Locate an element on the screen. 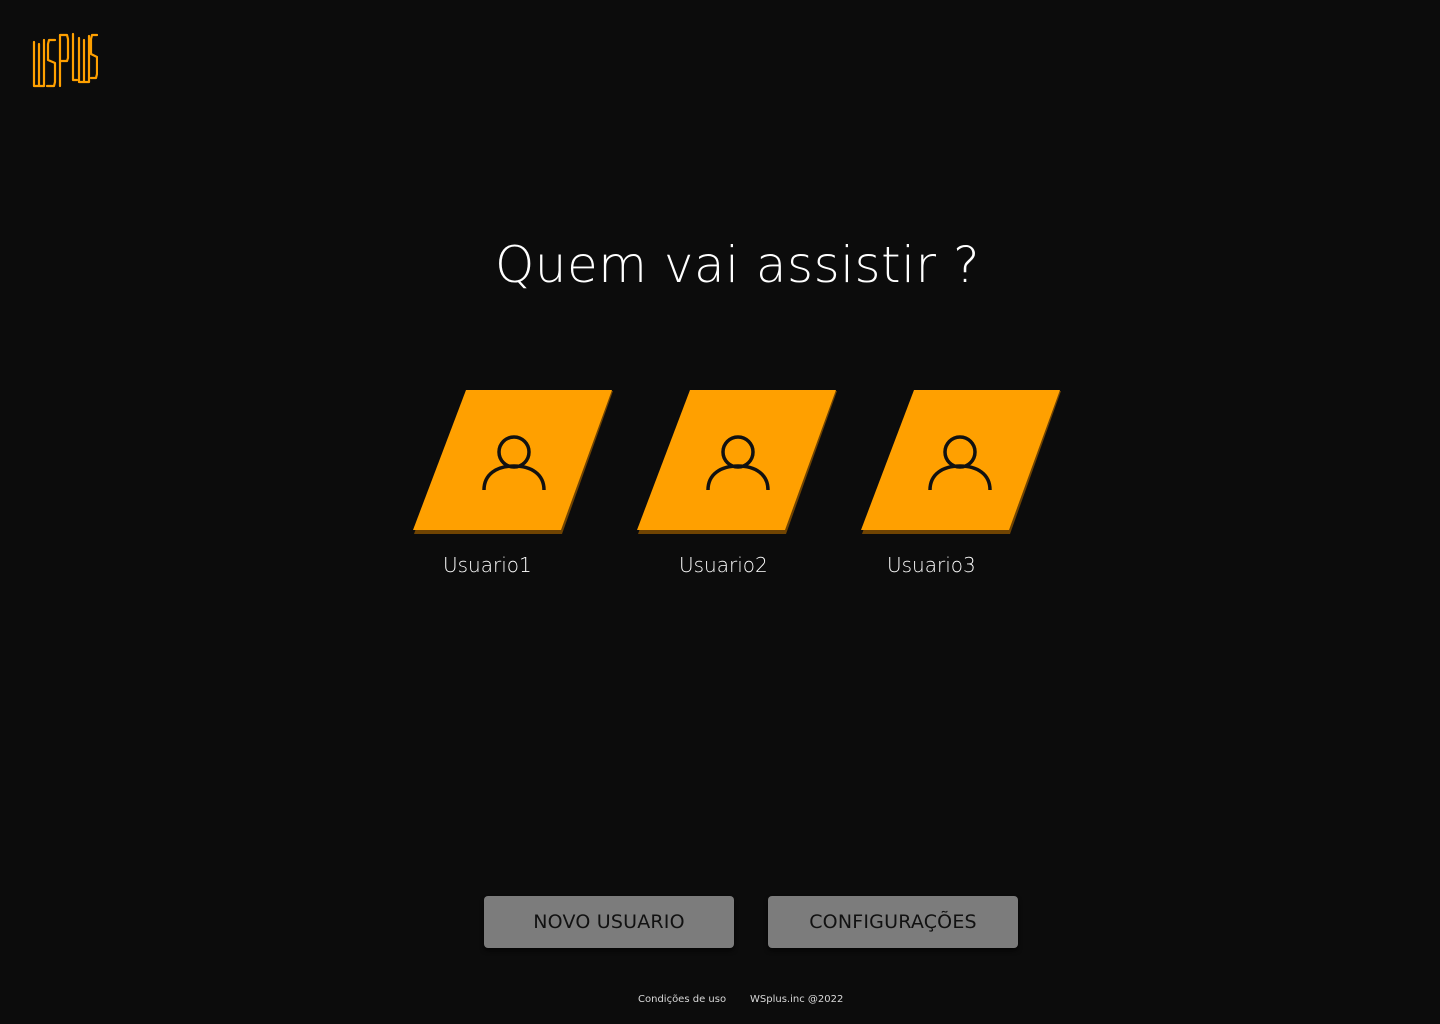  profile-card-usuario3: Usuario3 is located at coordinates (961, 490).